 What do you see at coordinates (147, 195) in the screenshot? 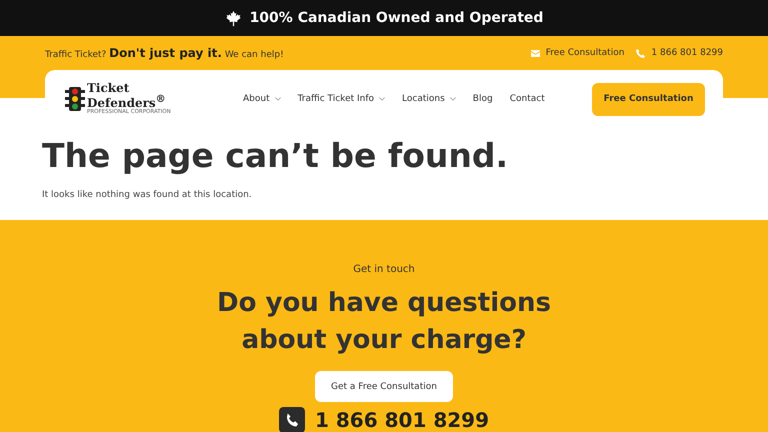
I see `error-message: It looks like nothing was found at this location.` at bounding box center [147, 195].